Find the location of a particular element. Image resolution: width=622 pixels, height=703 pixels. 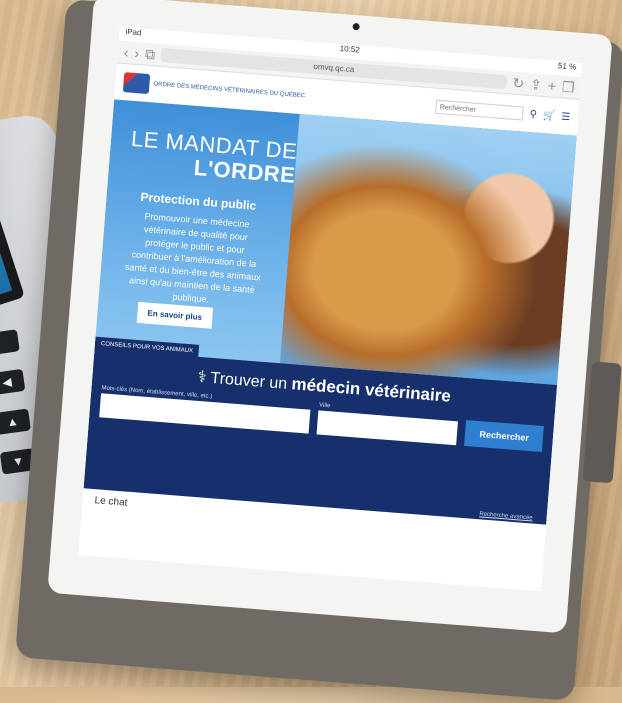

forward-icon: › is located at coordinates (137, 53).